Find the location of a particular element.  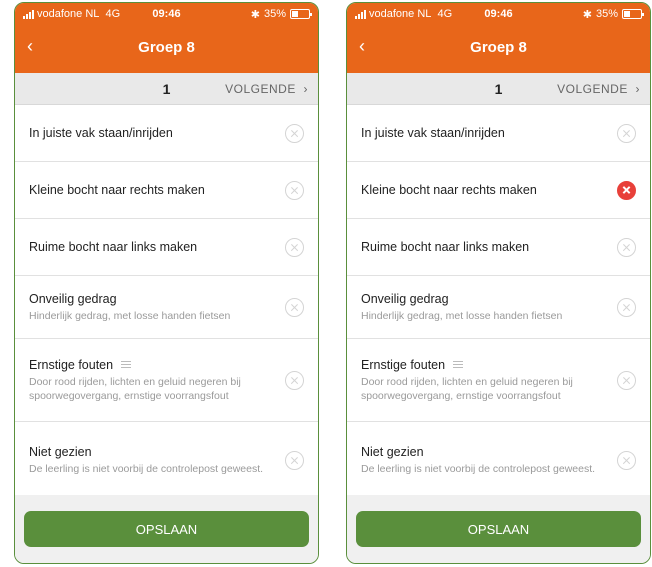

list-item-selected: Kleine bocht naar rechts maken is located at coordinates (498, 190).